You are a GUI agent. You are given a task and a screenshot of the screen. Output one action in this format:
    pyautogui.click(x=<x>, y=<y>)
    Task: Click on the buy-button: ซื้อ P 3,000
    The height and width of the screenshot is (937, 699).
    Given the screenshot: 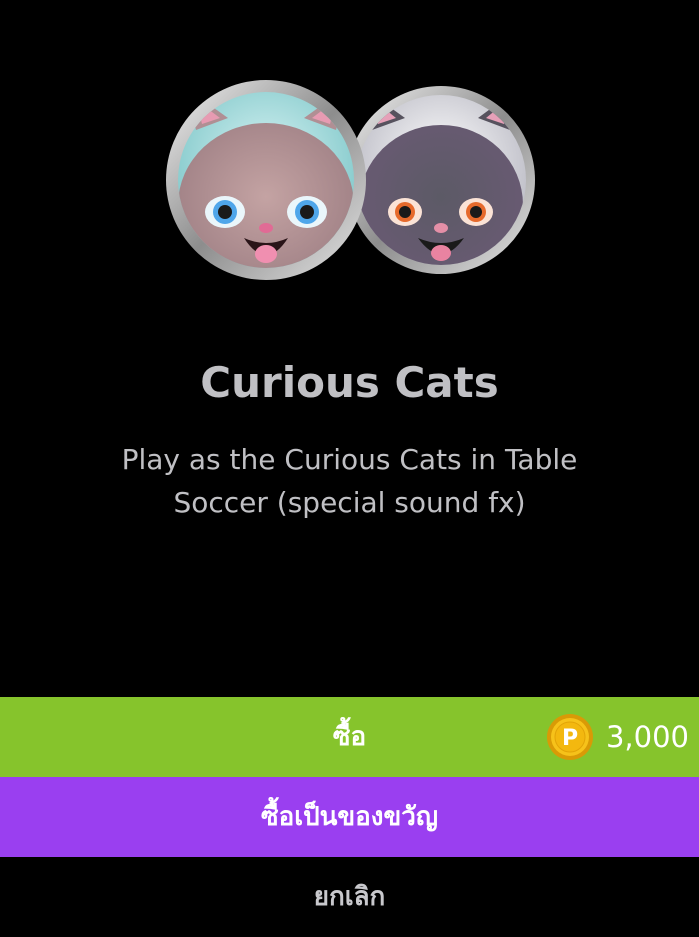 What is the action you would take?
    pyautogui.click(x=349, y=737)
    